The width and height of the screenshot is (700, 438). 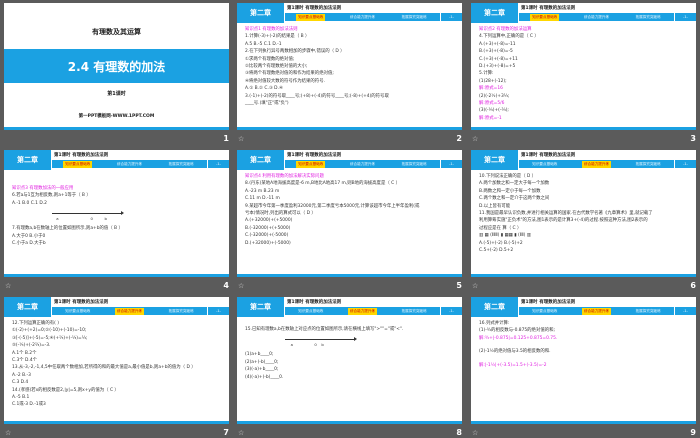 What do you see at coordinates (285, 81) in the screenshot?
I see `question-text: ④将绝对值较大数的符号作为结果的符号.` at bounding box center [285, 81].